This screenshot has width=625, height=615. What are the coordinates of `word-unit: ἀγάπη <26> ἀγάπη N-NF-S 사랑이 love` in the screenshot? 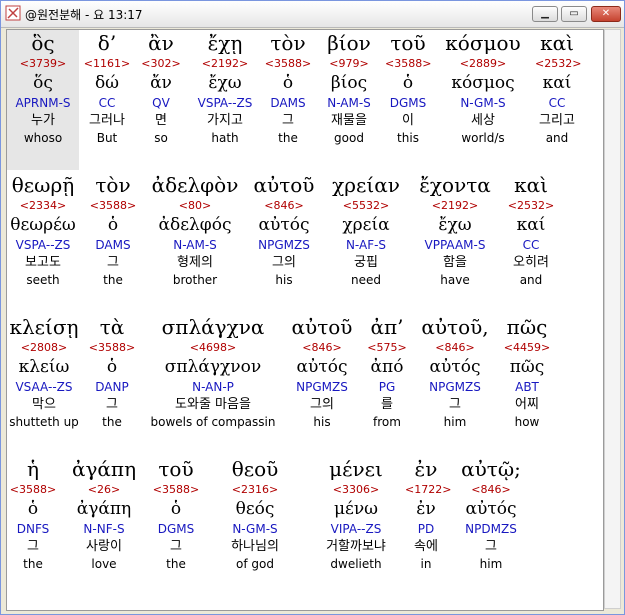 It's located at (104, 526).